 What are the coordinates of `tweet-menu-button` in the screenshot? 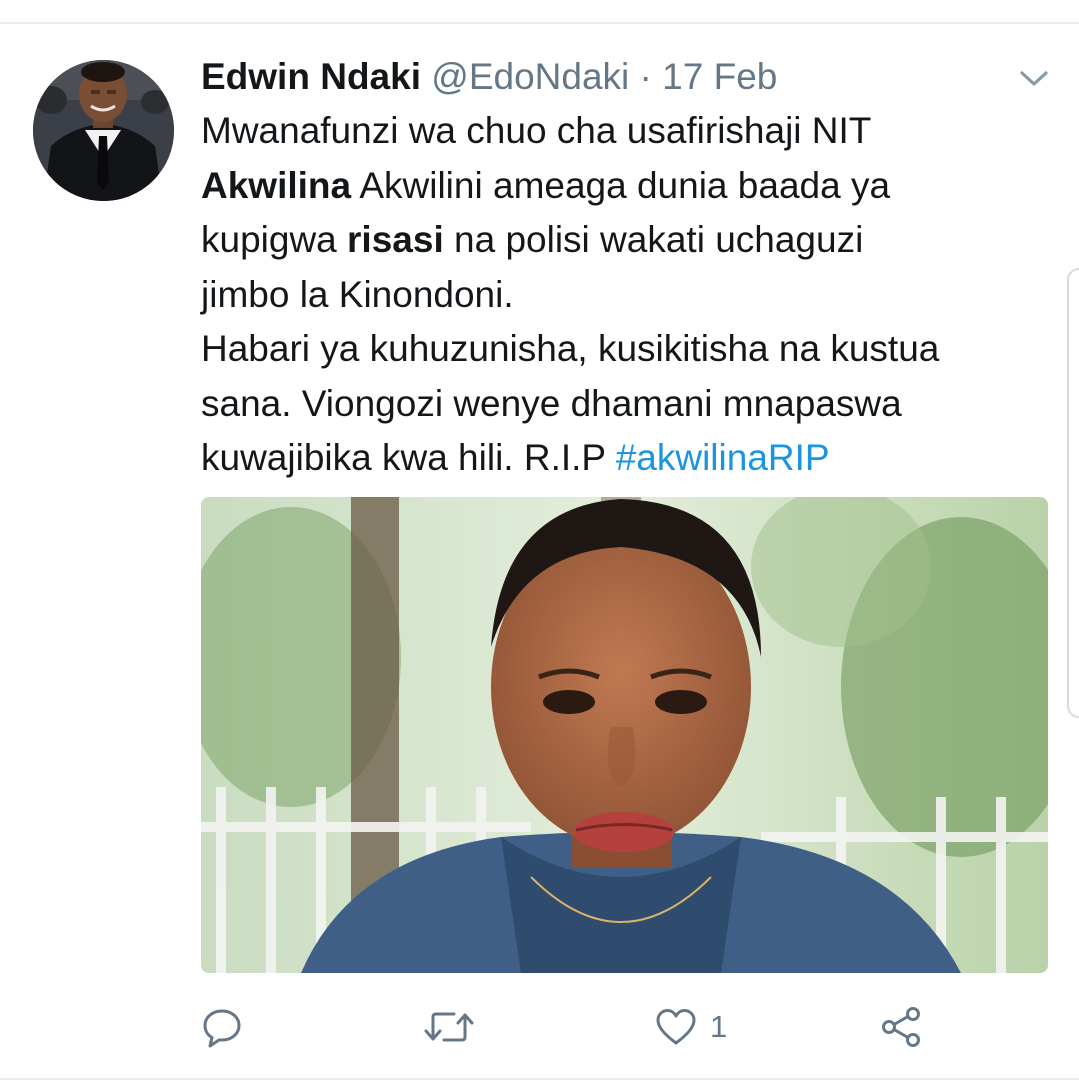 It's located at (1034, 79).